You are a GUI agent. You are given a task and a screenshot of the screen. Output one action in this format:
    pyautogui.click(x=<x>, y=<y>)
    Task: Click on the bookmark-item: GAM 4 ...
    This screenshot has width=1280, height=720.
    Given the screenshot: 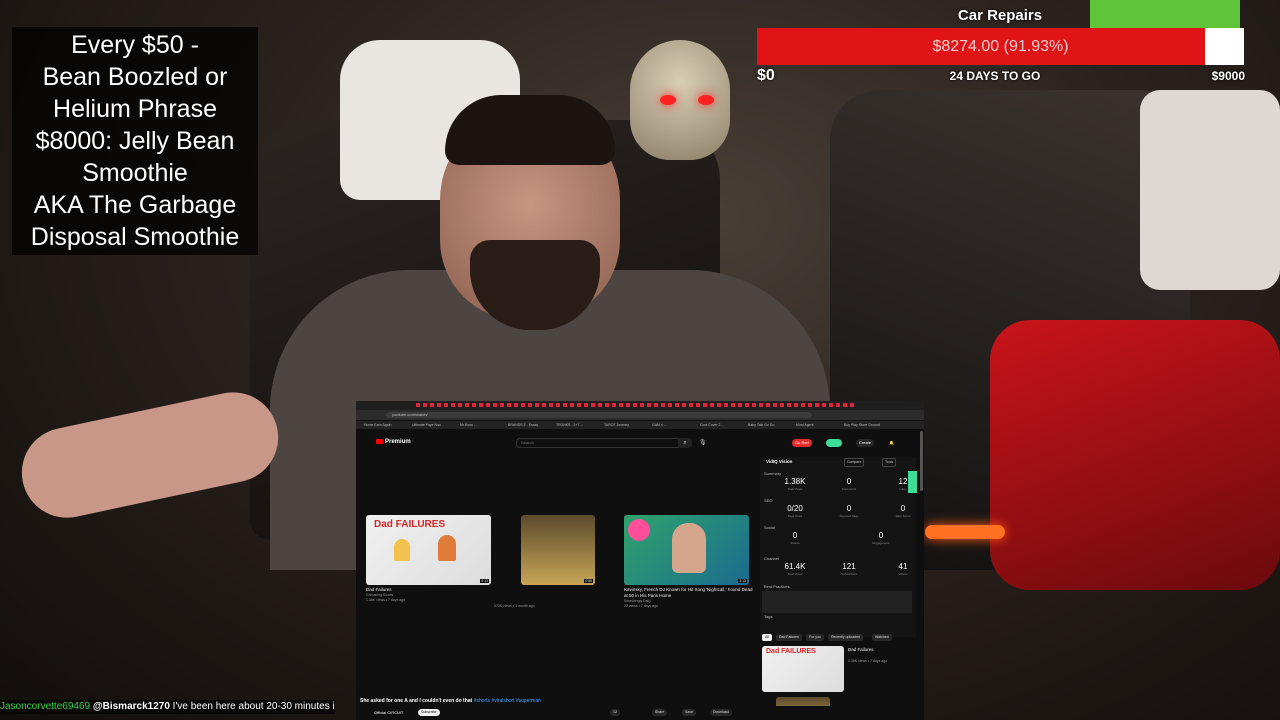 What is the action you would take?
    pyautogui.click(x=659, y=425)
    